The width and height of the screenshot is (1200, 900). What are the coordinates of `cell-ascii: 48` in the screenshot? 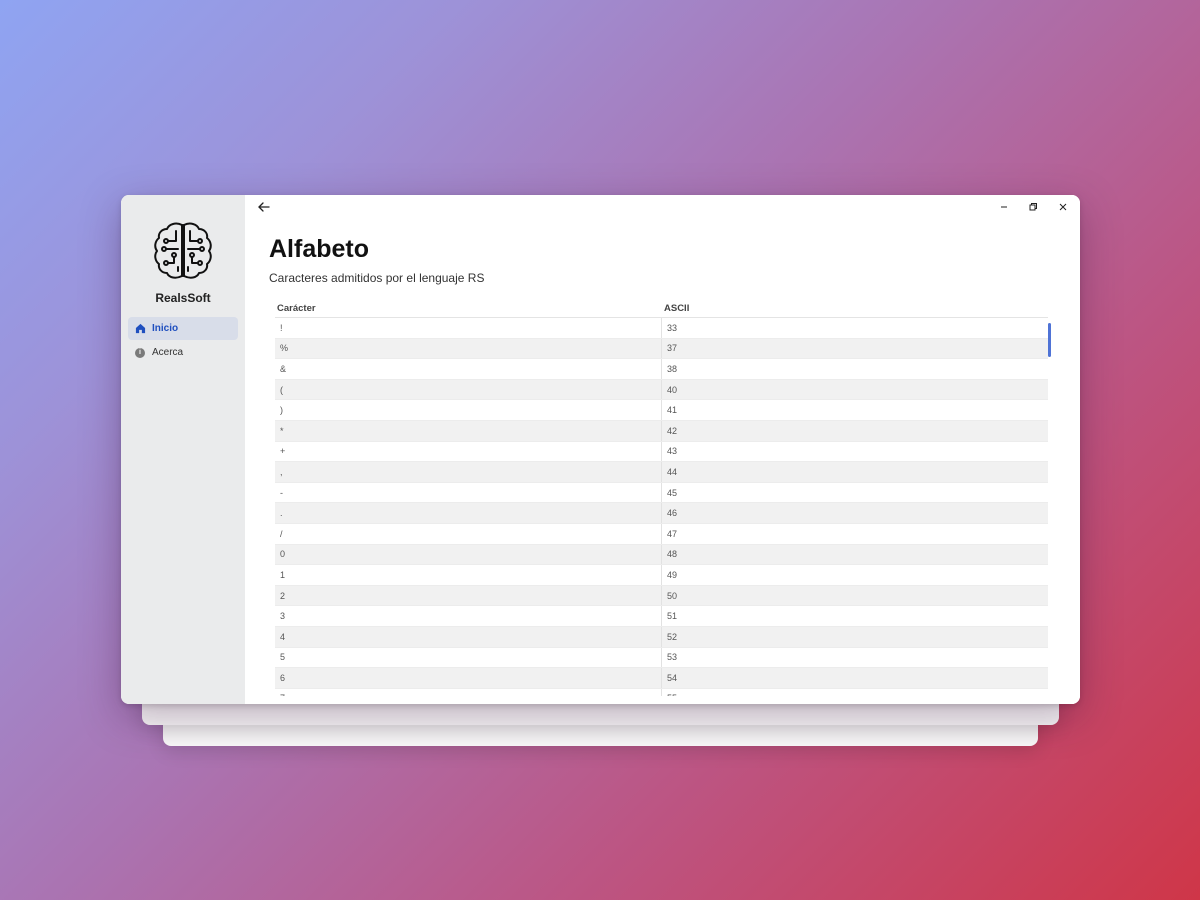 It's located at (672, 554).